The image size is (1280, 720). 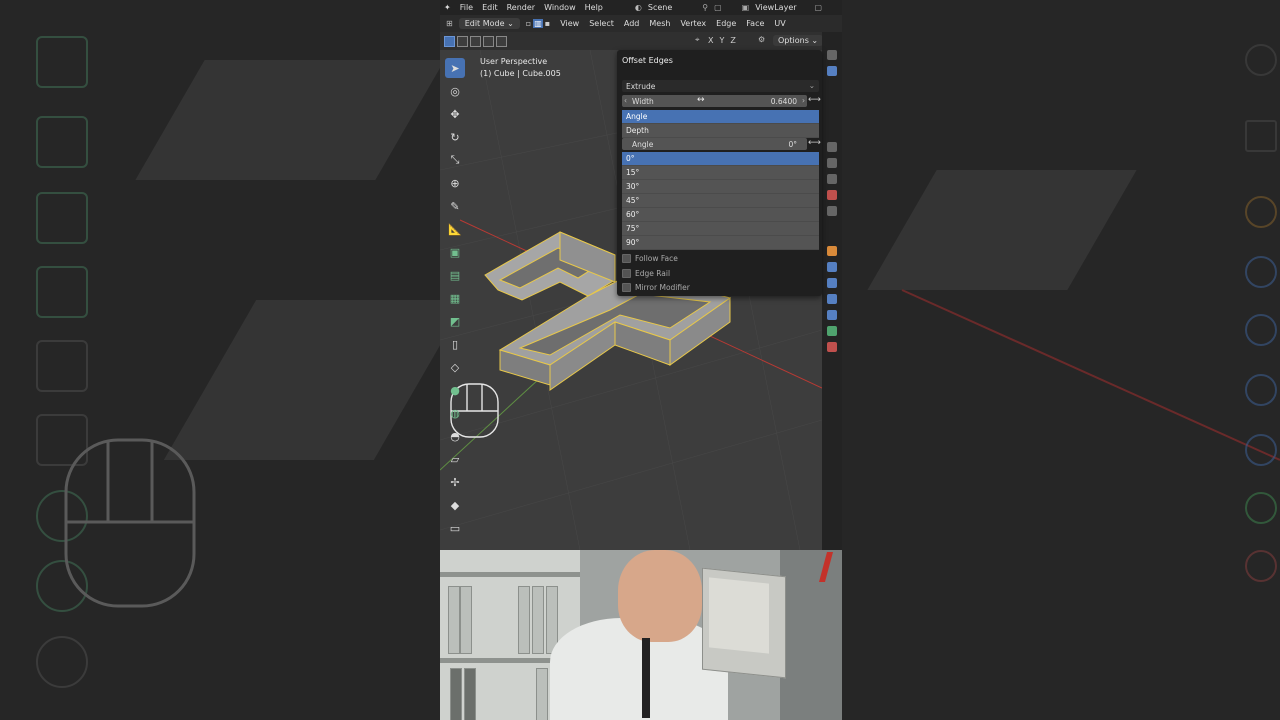 I want to click on ghost-smooth-icon, so click(x=62, y=662).